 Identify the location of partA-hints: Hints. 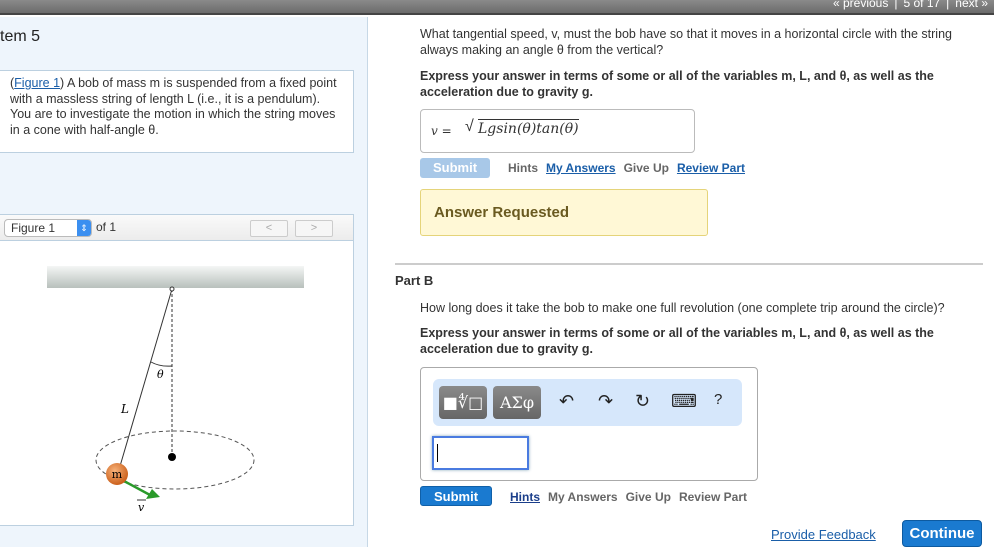
(523, 168).